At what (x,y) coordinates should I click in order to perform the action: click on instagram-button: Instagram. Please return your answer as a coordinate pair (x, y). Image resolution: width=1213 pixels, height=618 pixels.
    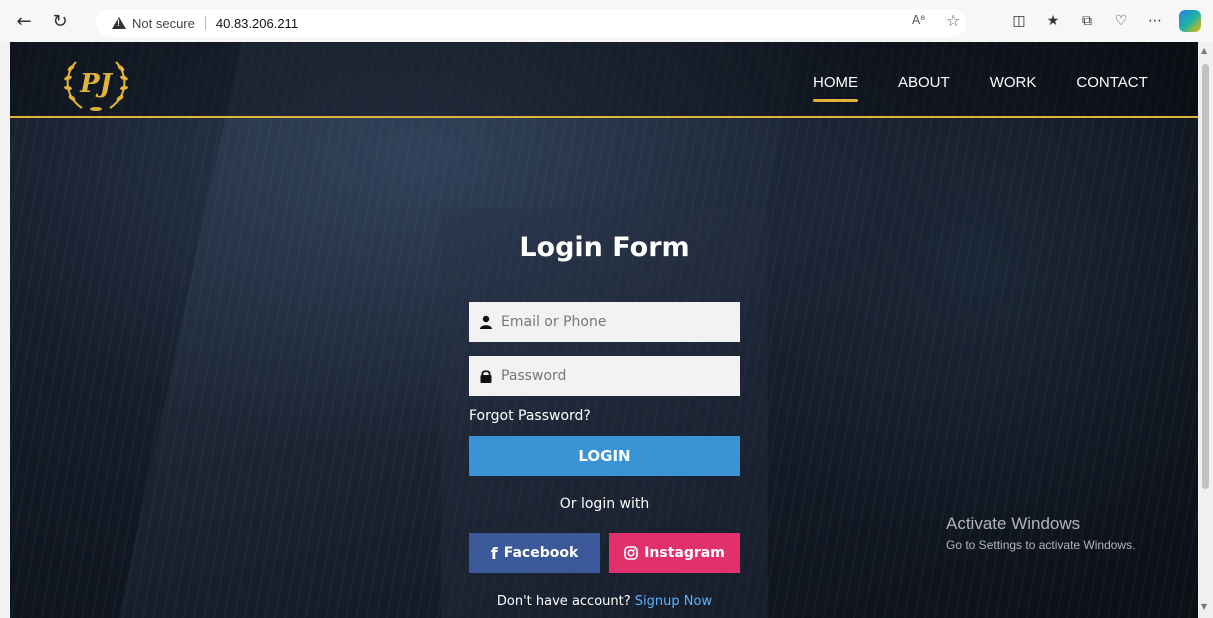
    Looking at the image, I should click on (674, 553).